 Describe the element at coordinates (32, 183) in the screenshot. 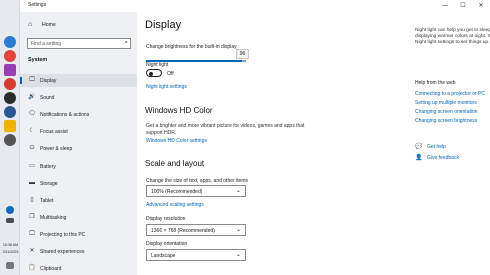

I see `storage-icon: ▬` at that location.